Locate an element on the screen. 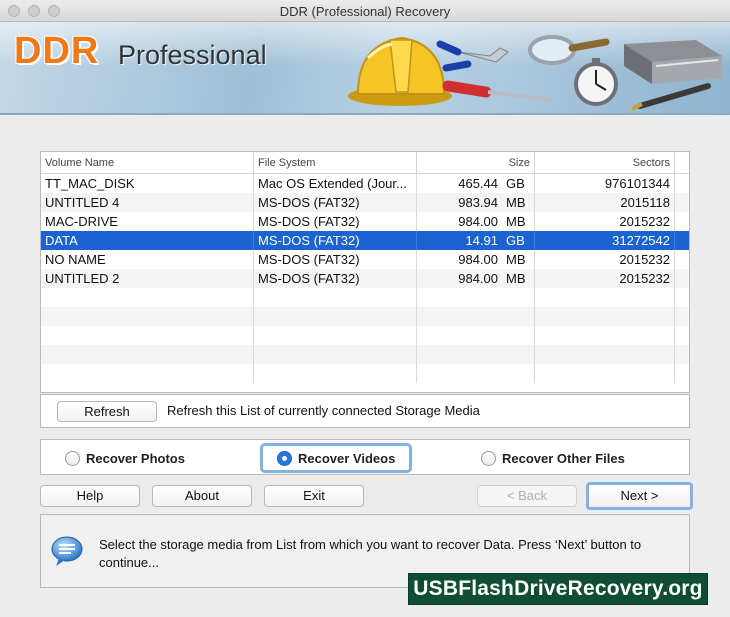  table-row: UNTITLED 4 MS-DOS (FAT32) 983.94 MB 2015118 is located at coordinates (365, 202).